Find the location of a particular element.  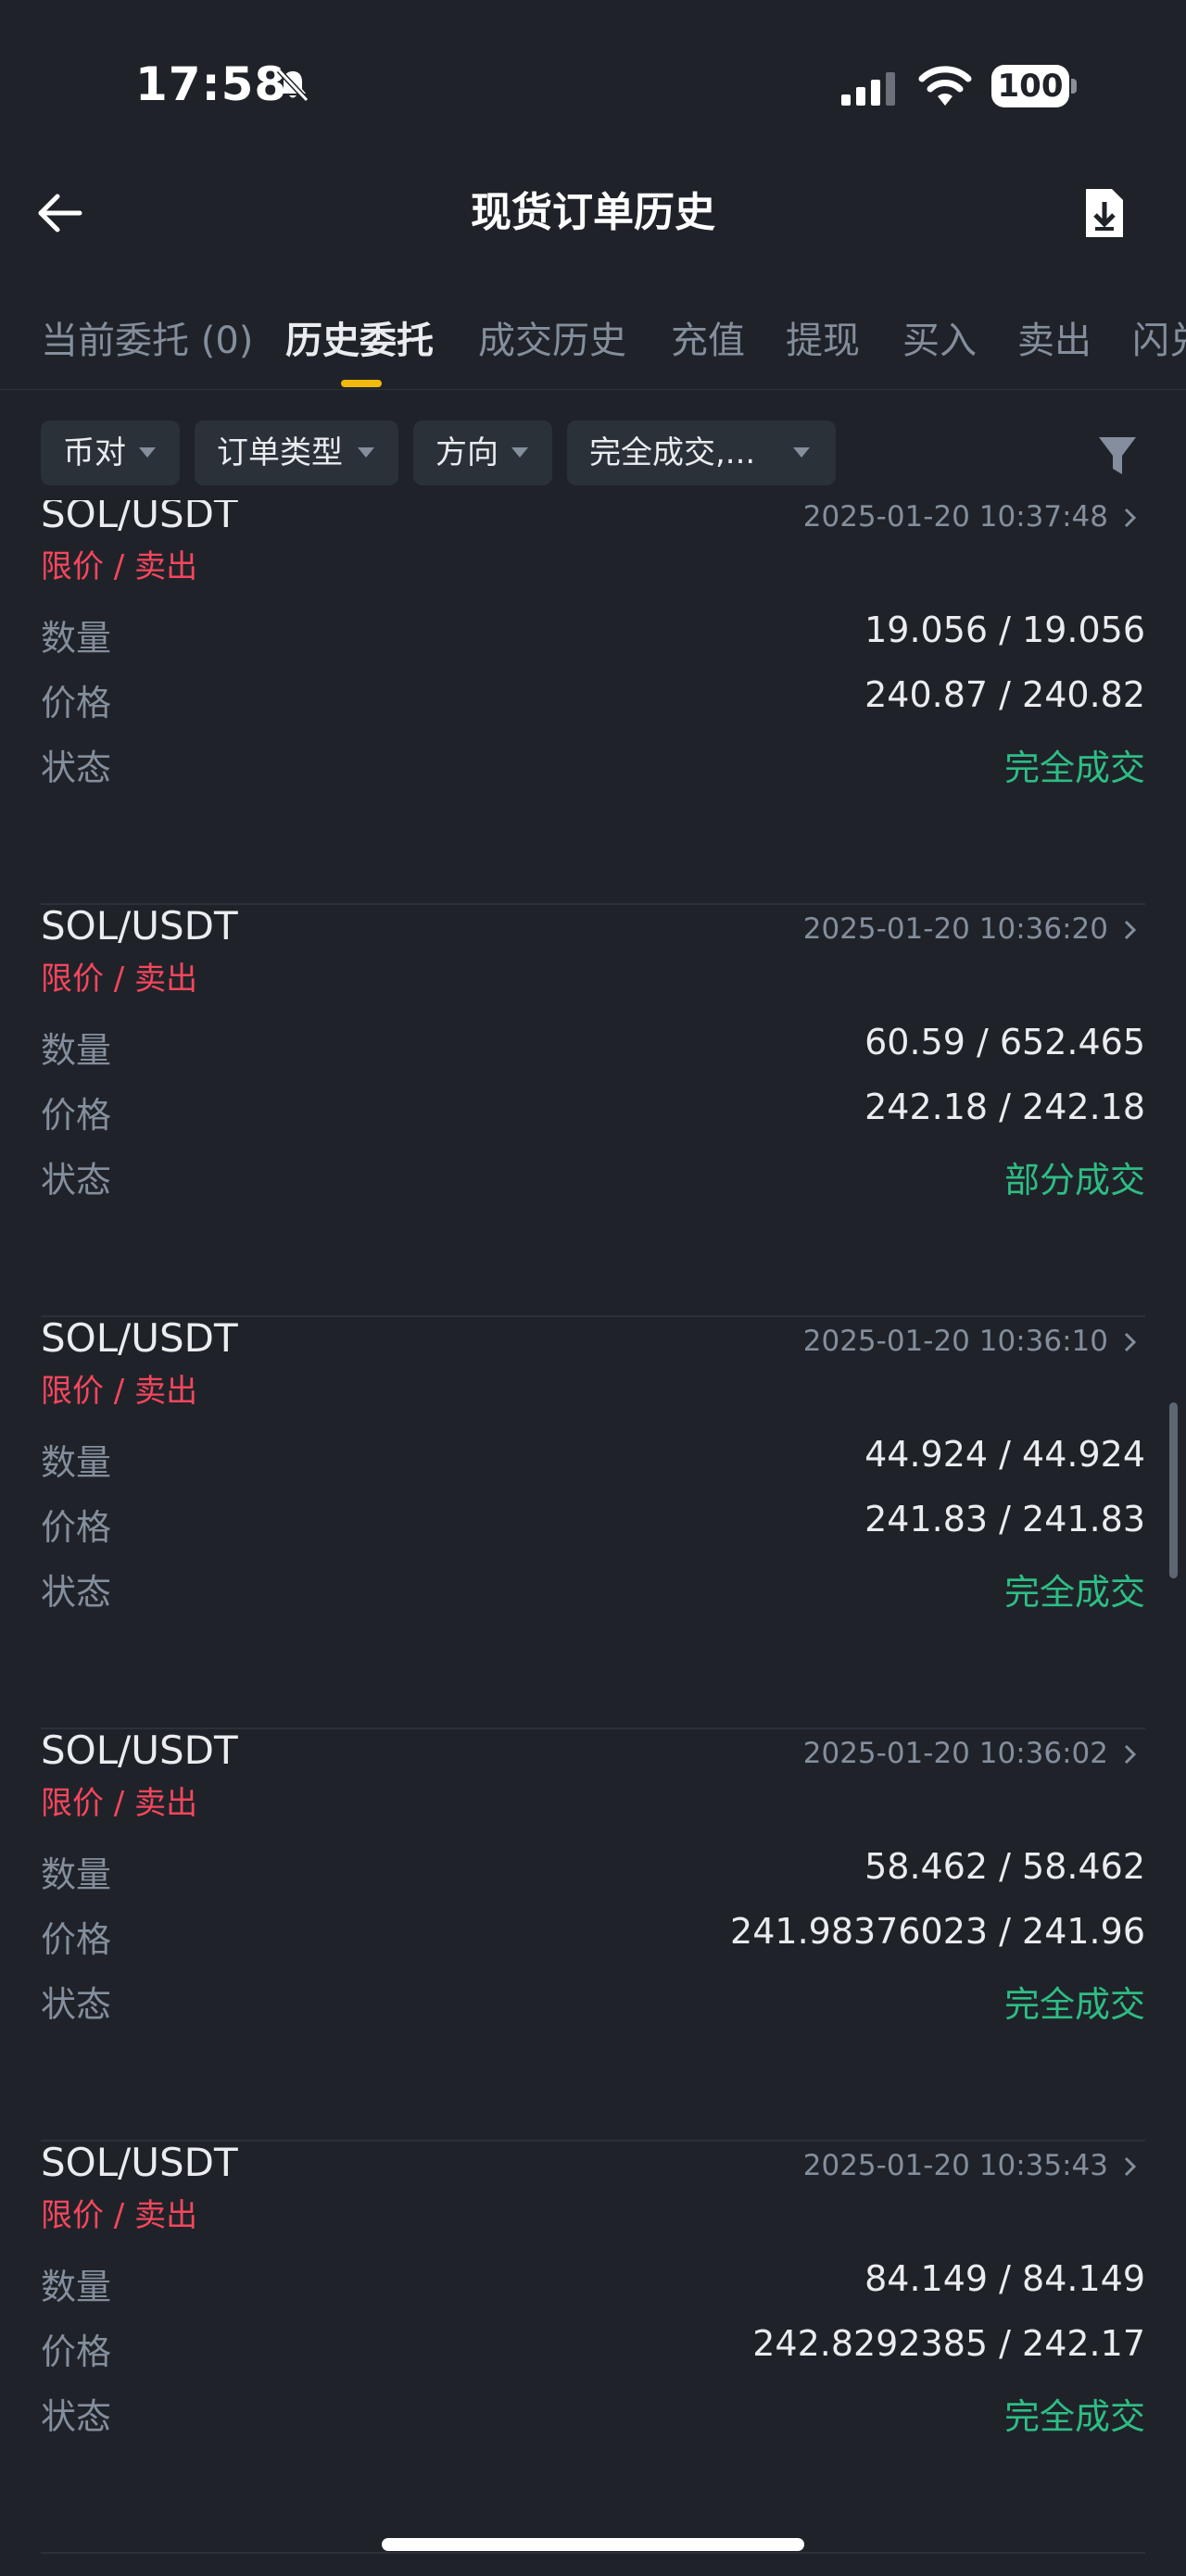

quantity-value: 19.056 / 19.056 is located at coordinates (1004, 629).